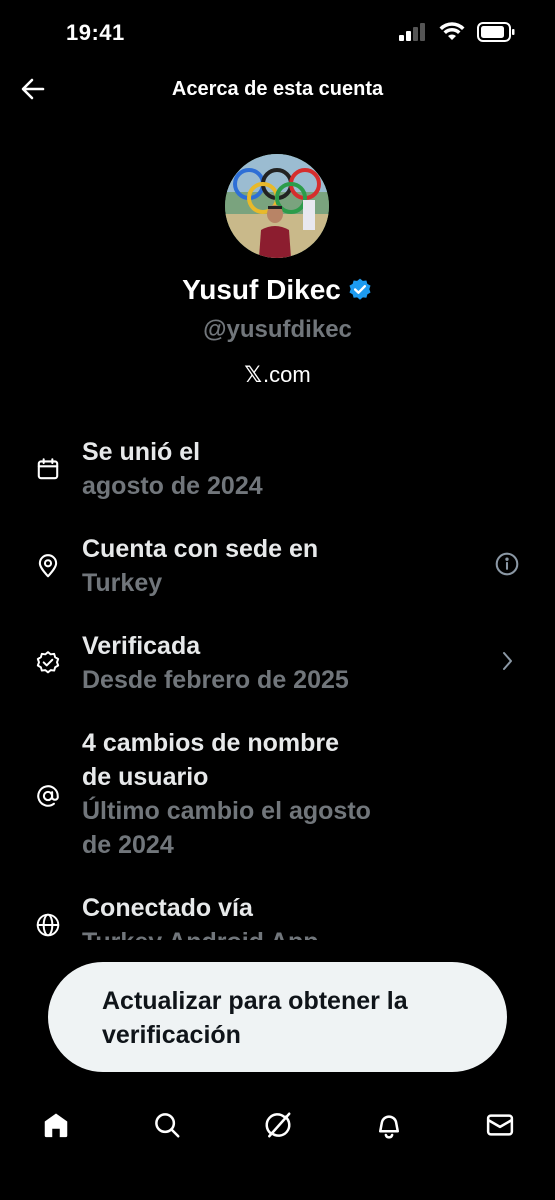 The image size is (555, 1200). What do you see at coordinates (287, 374) in the screenshot?
I see `profile-website-text: .com` at bounding box center [287, 374].